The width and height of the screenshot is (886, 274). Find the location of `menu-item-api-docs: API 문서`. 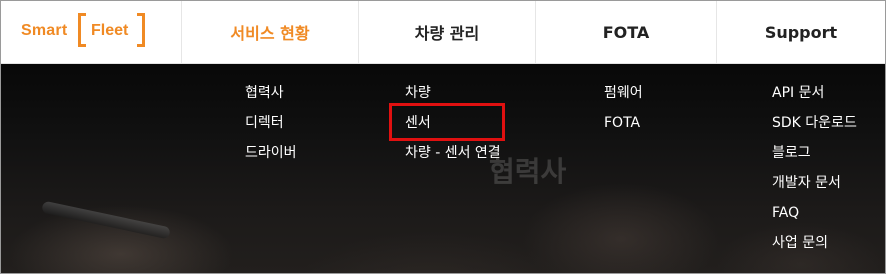

menu-item-api-docs: API 문서 is located at coordinates (798, 93).